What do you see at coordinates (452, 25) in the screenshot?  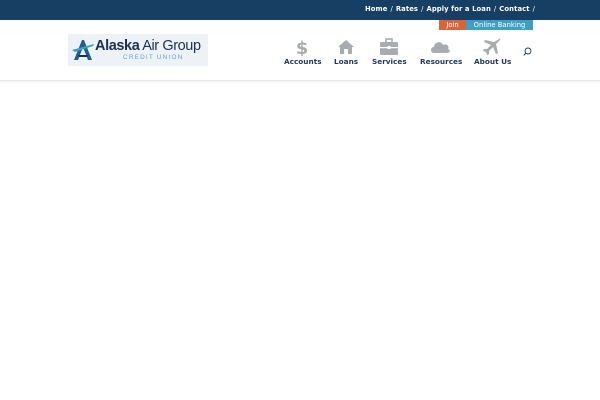 I see `join-button: Join` at bounding box center [452, 25].